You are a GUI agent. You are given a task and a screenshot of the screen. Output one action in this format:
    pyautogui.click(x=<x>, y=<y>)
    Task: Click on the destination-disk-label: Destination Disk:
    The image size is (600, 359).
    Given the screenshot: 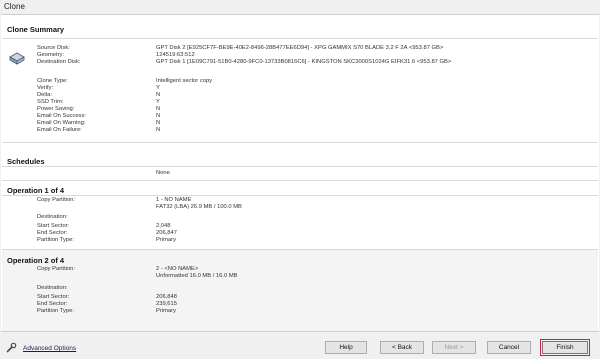 What is the action you would take?
    pyautogui.click(x=59, y=62)
    